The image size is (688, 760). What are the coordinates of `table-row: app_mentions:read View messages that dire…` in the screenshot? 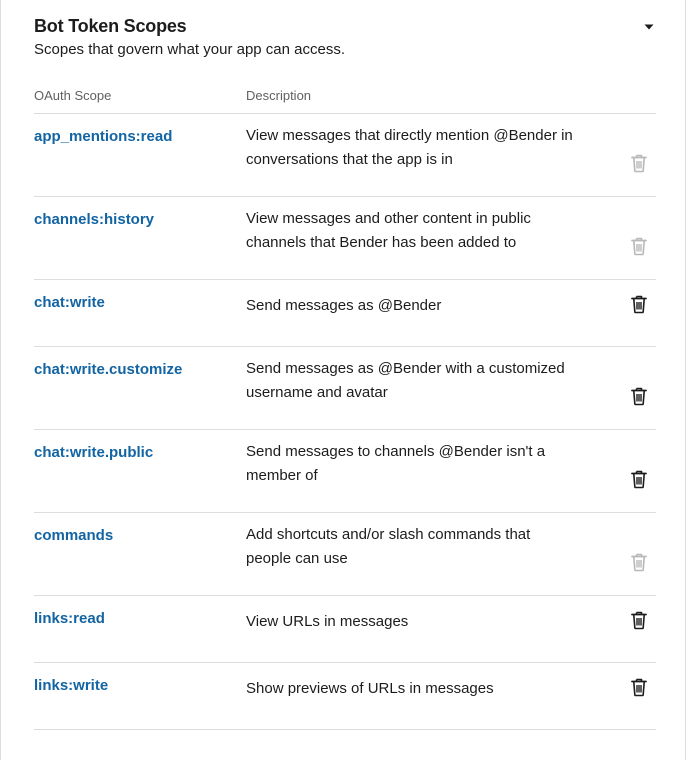 It's located at (345, 155).